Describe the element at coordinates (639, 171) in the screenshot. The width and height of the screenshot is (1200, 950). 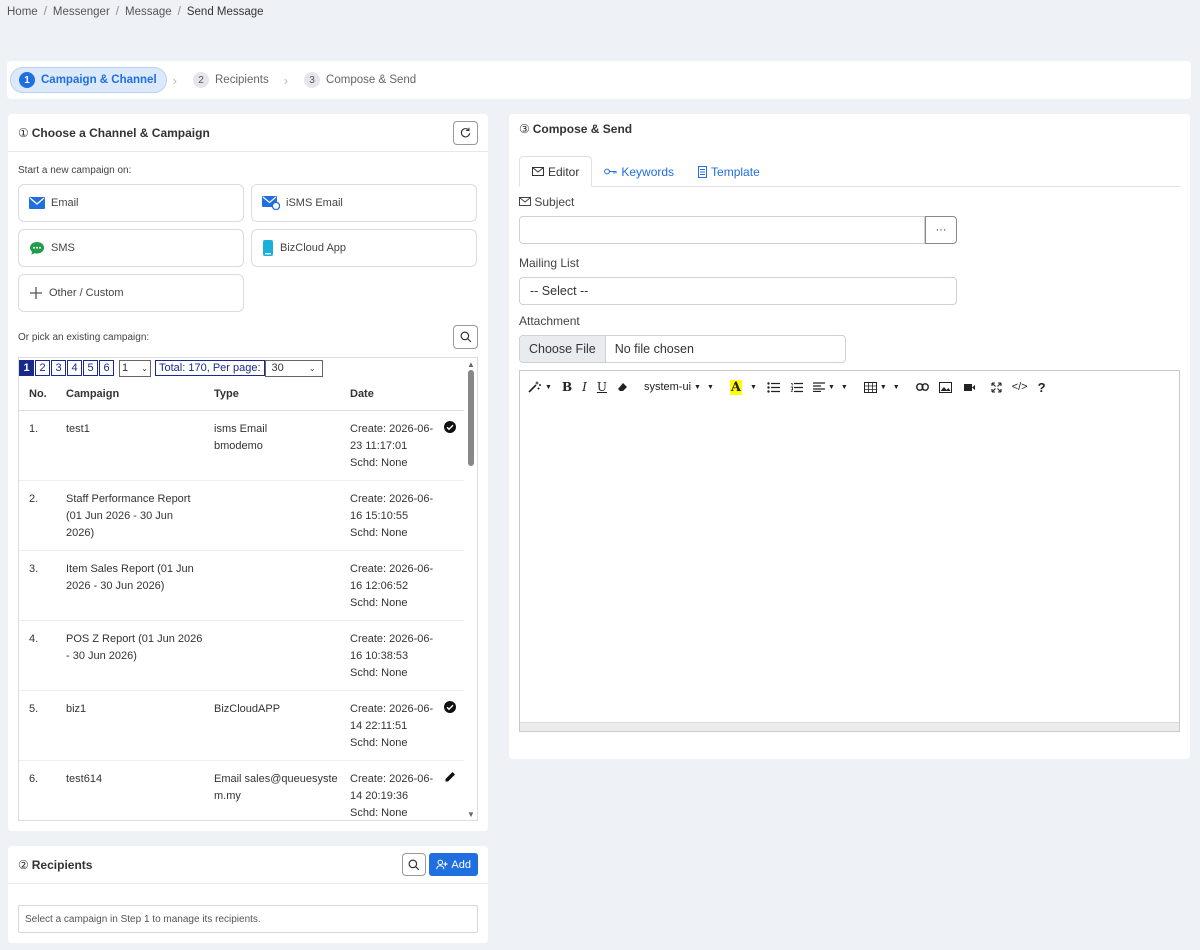
I see `tab-keywords: Keywords` at that location.